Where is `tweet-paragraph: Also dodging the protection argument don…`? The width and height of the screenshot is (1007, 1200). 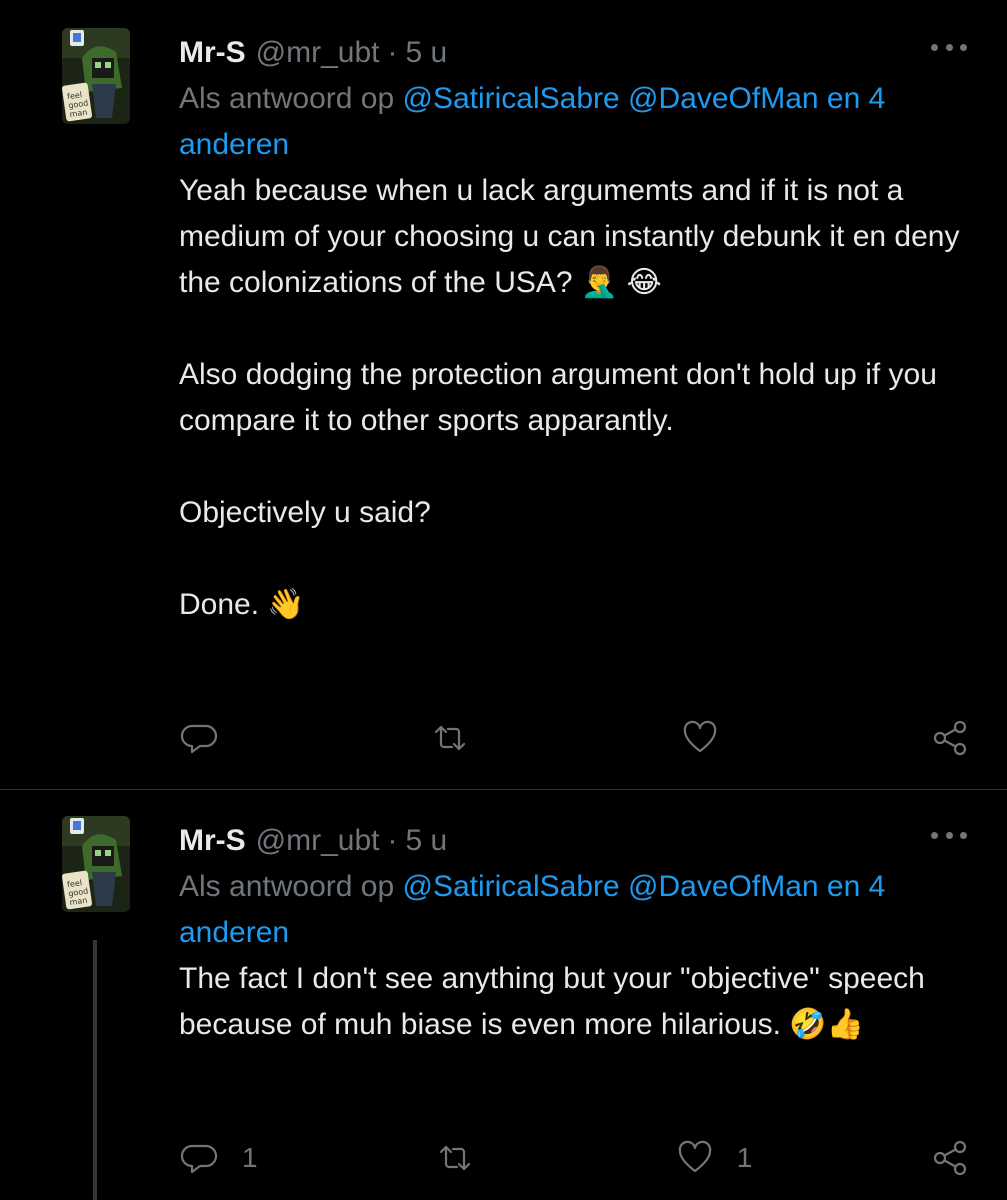 tweet-paragraph: Also dodging the protection argument don… is located at coordinates (558, 397).